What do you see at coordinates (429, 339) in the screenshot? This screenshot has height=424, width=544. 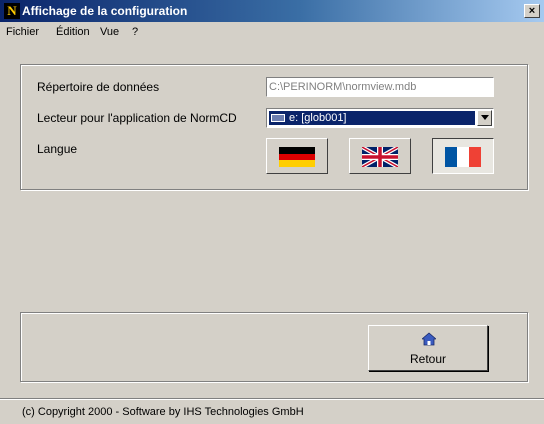 I see `home-icon` at bounding box center [429, 339].